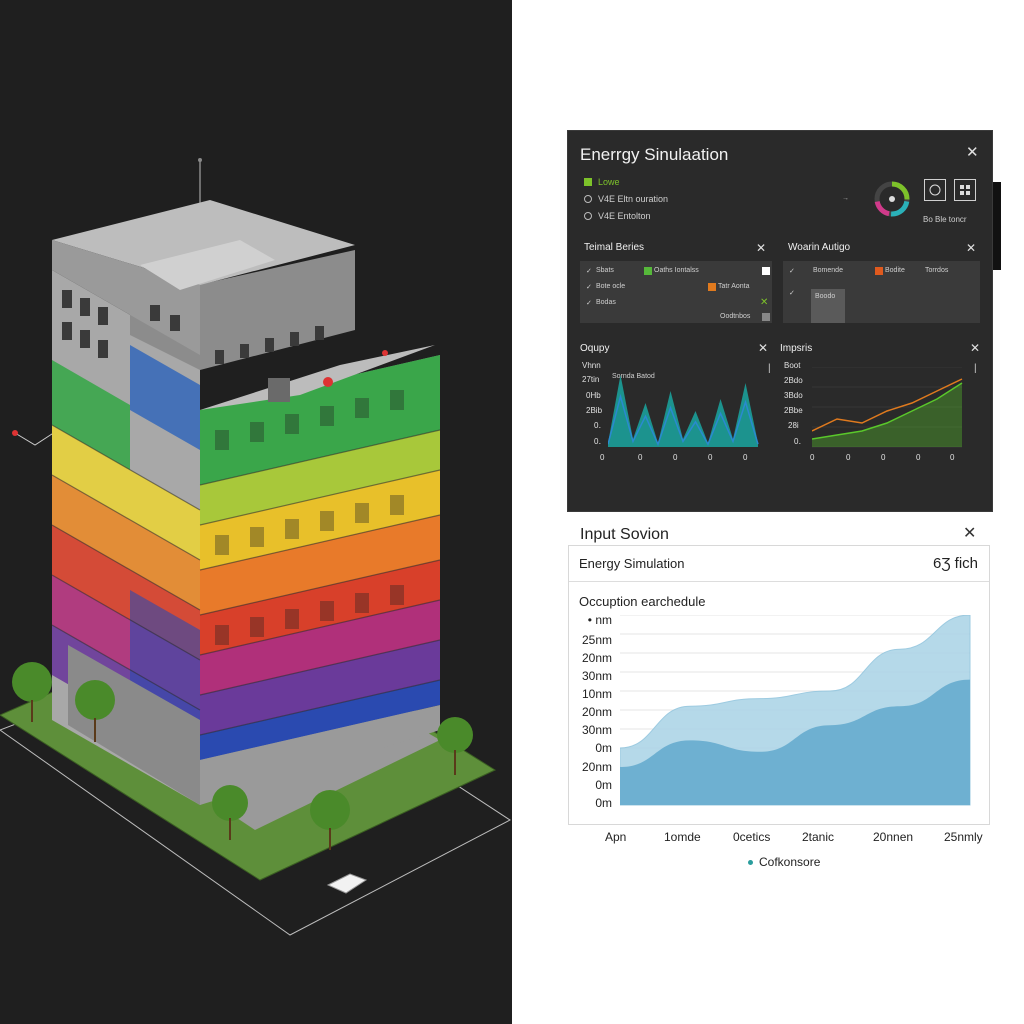 This screenshot has height=1024, width=1024. What do you see at coordinates (793, 395) in the screenshot?
I see `y-tick: 3Bdo` at bounding box center [793, 395].